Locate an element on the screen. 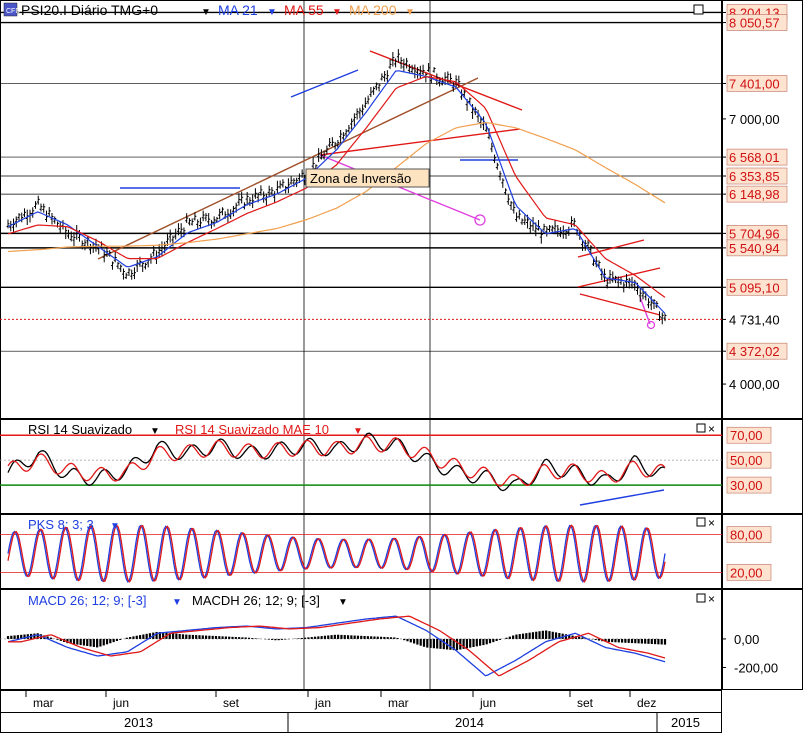 The image size is (803, 738). macd-title: MACD 26; 12; 9; [-3] is located at coordinates (87, 600).